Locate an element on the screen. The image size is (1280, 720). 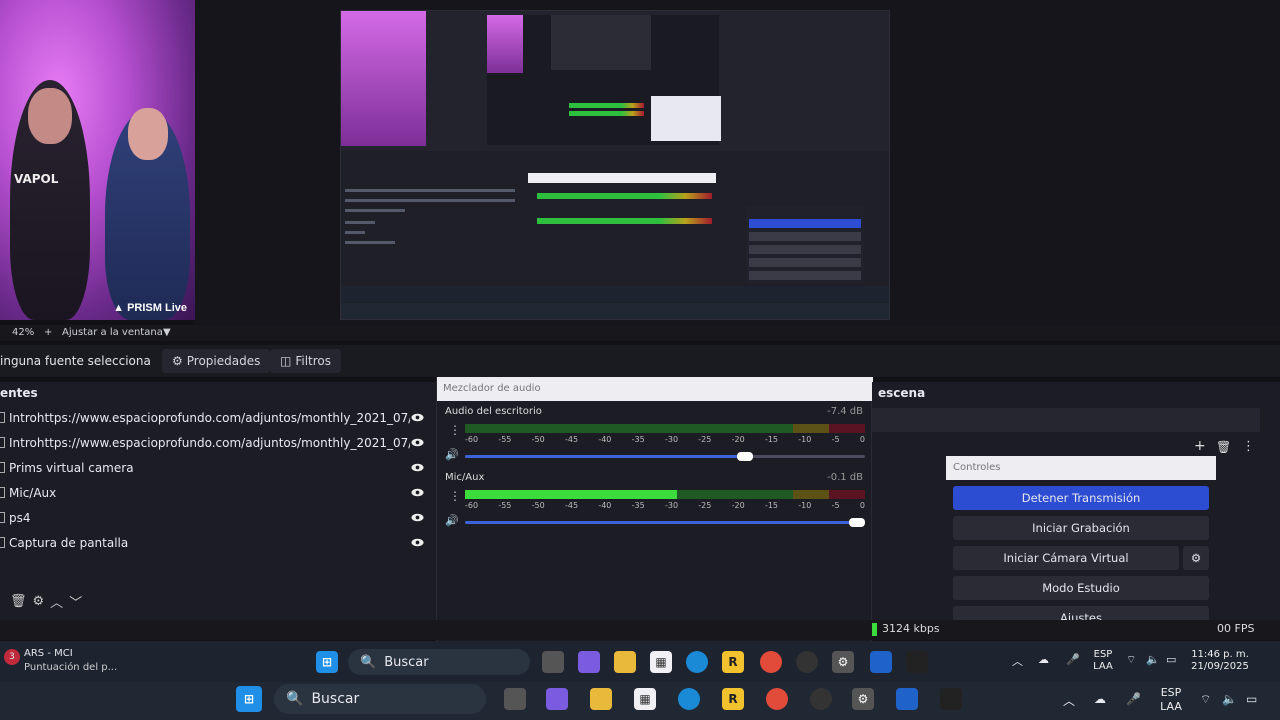
slider-fill is located at coordinates (661, 522).